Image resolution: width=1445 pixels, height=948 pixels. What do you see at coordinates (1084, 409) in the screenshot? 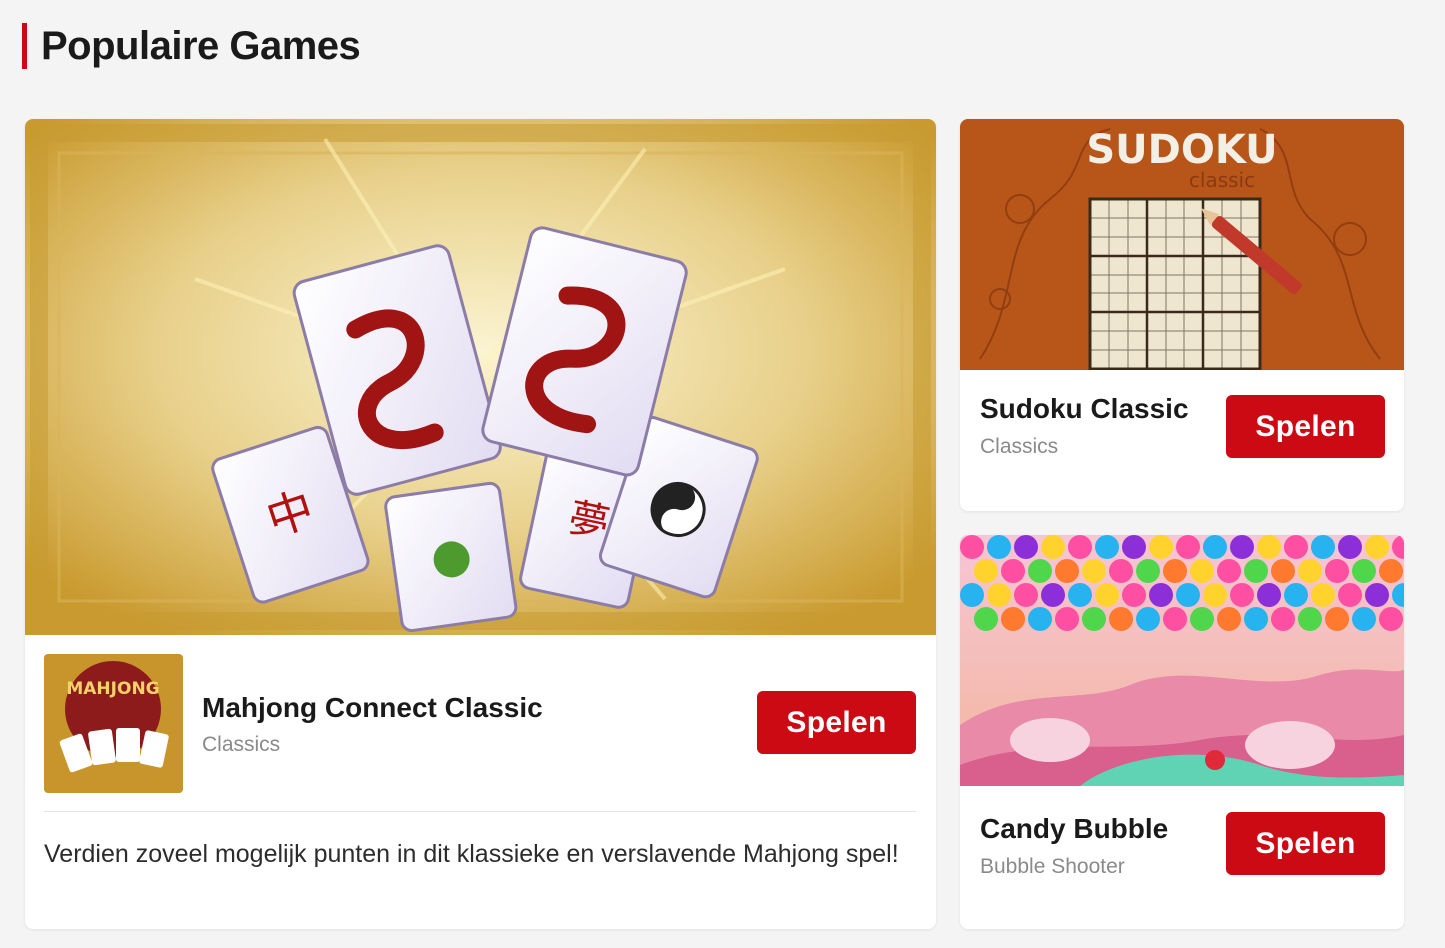
I see `game-title: Sudoku Classic` at bounding box center [1084, 409].